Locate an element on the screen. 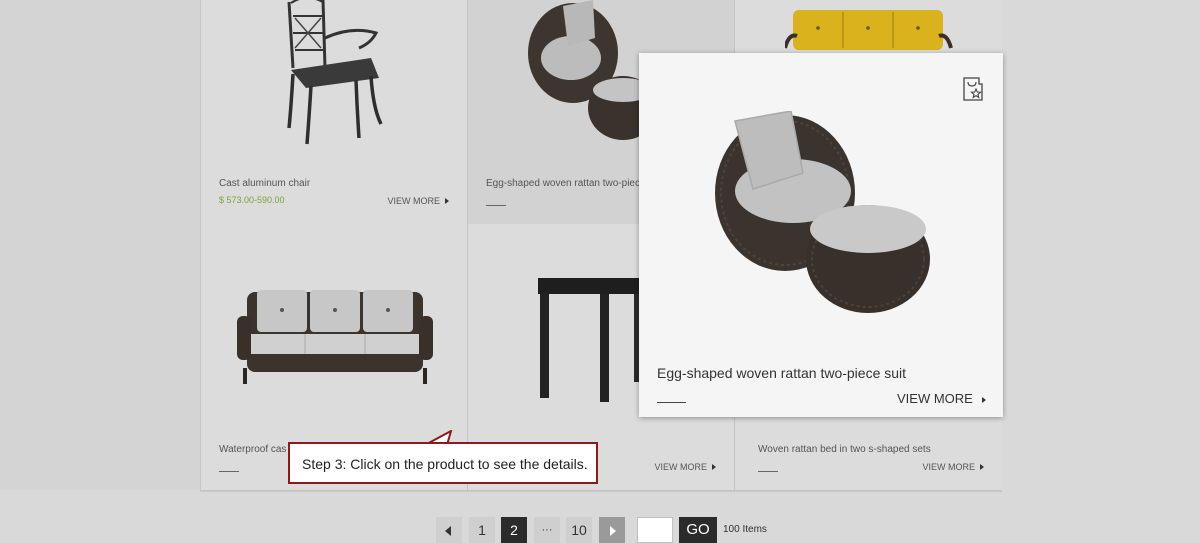  chevron-left-icon is located at coordinates (448, 531).